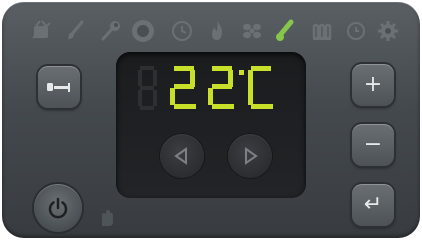  I want to click on triangle-right-icon, so click(251, 156).